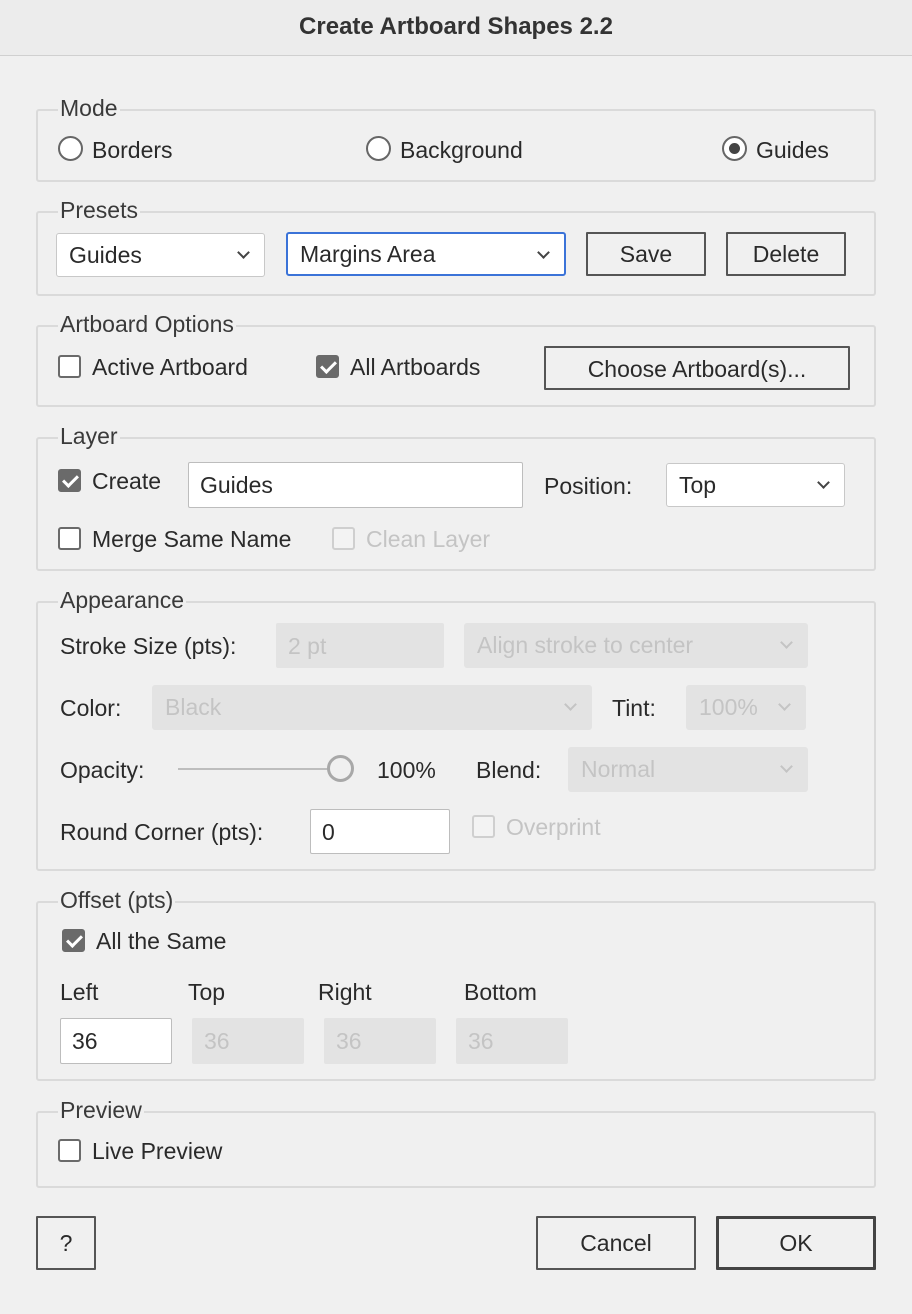 Image resolution: width=912 pixels, height=1314 pixels. I want to click on position-select: Top, so click(755, 485).